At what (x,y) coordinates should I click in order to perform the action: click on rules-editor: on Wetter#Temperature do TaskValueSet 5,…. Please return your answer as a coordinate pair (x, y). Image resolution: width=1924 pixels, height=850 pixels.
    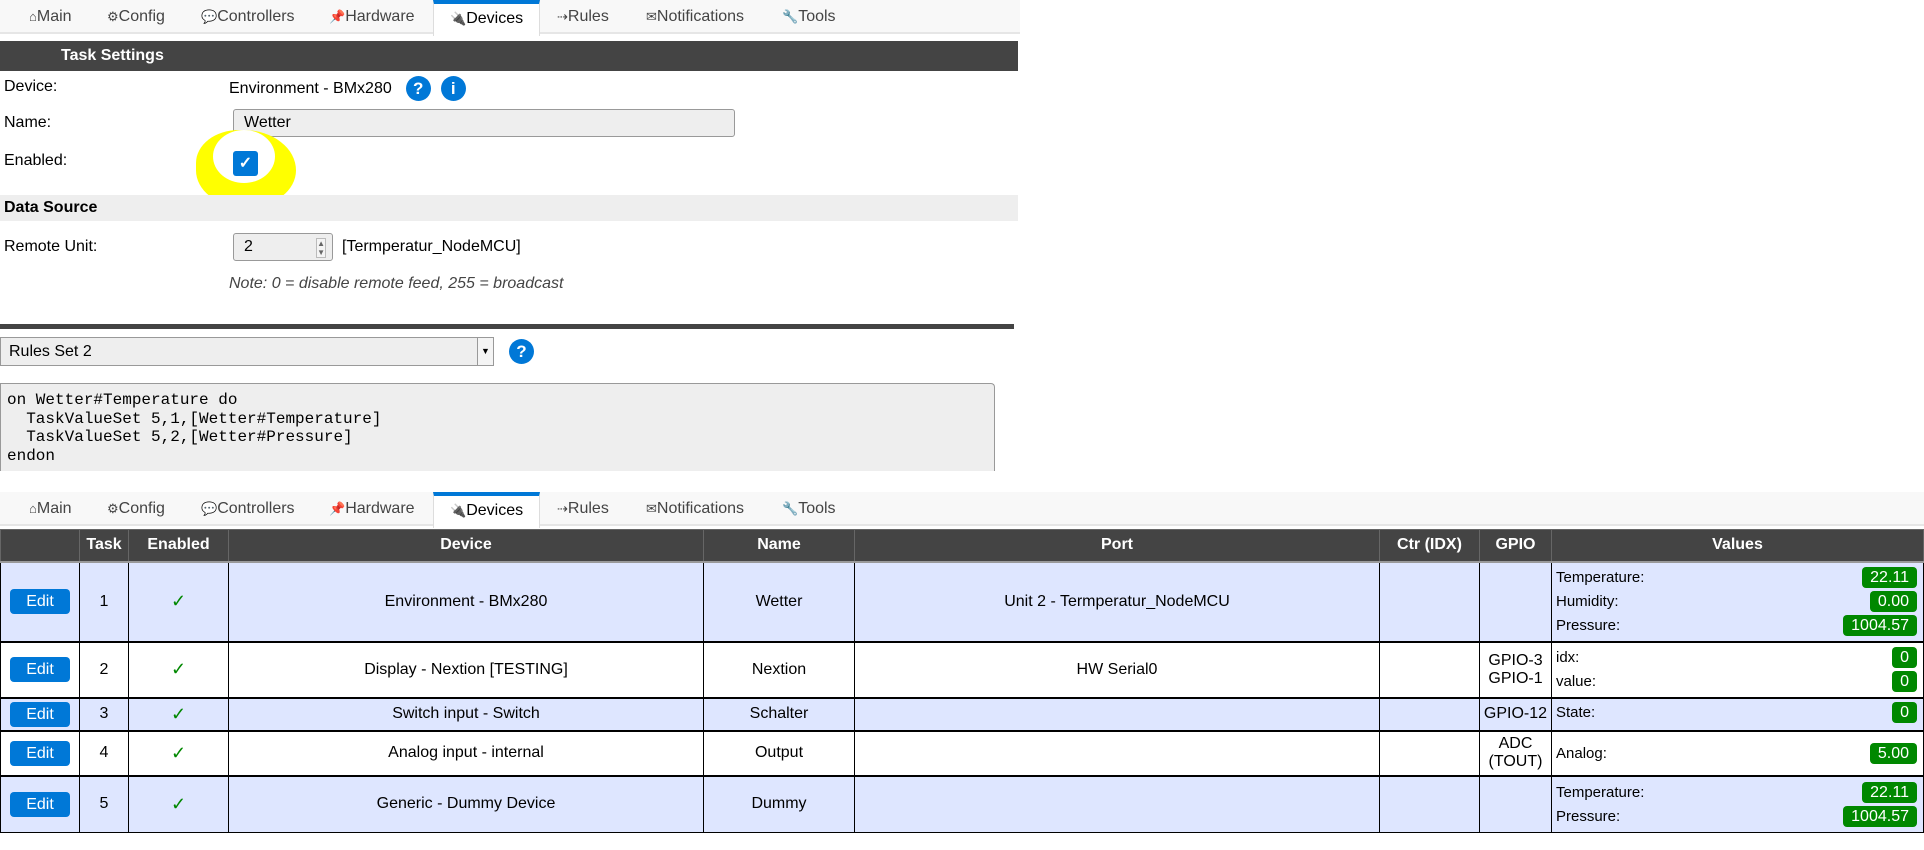
    Looking at the image, I should click on (497, 427).